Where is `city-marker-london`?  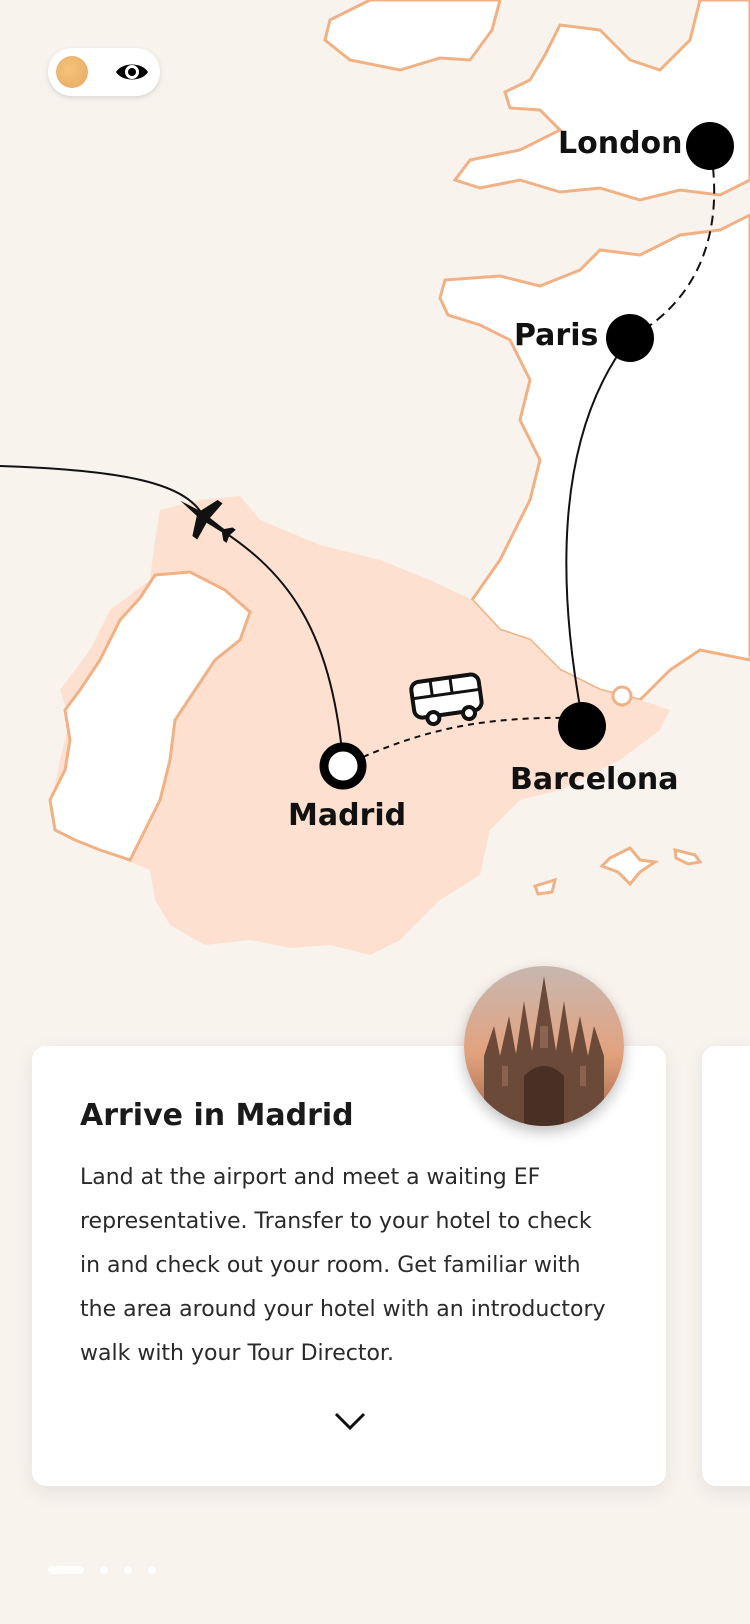
city-marker-london is located at coordinates (710, 146).